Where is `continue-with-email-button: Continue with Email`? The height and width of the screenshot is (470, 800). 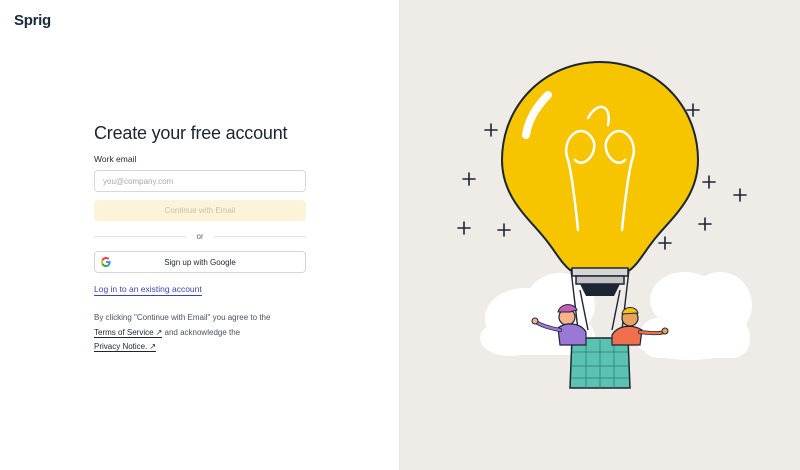 continue-with-email-button: Continue with Email is located at coordinates (200, 210).